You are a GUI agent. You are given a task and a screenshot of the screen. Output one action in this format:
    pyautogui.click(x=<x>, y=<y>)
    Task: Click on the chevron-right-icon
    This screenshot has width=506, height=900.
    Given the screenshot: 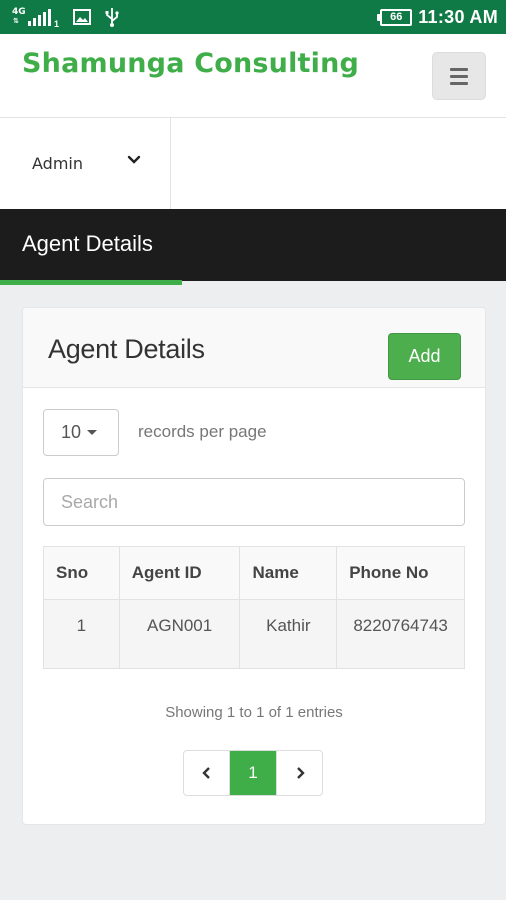 What is the action you would take?
    pyautogui.click(x=300, y=773)
    